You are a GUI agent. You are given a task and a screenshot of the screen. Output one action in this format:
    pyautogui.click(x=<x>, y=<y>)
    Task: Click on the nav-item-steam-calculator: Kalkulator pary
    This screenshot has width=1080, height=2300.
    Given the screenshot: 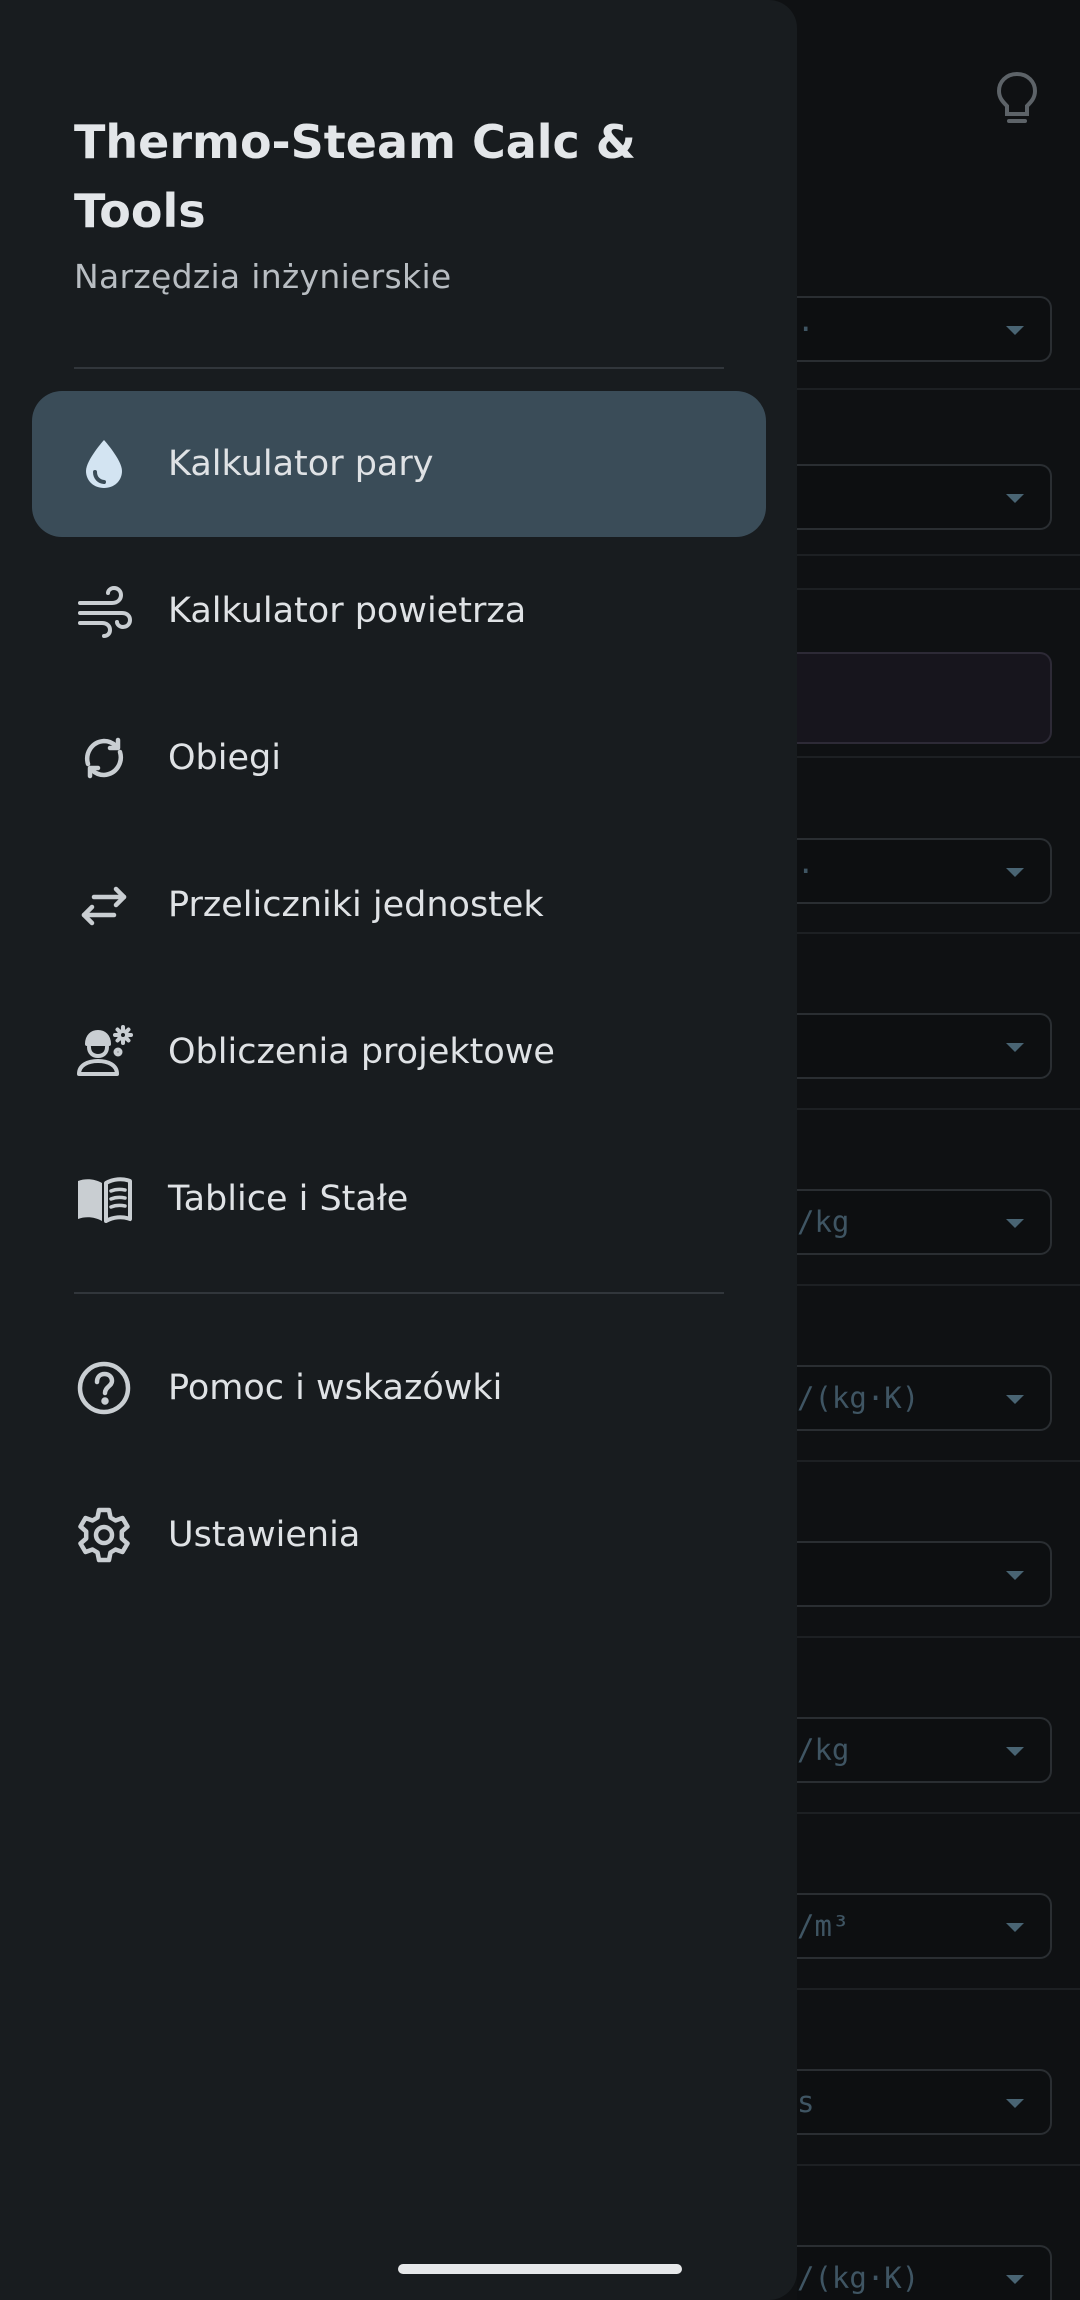 What is the action you would take?
    pyautogui.click(x=399, y=464)
    